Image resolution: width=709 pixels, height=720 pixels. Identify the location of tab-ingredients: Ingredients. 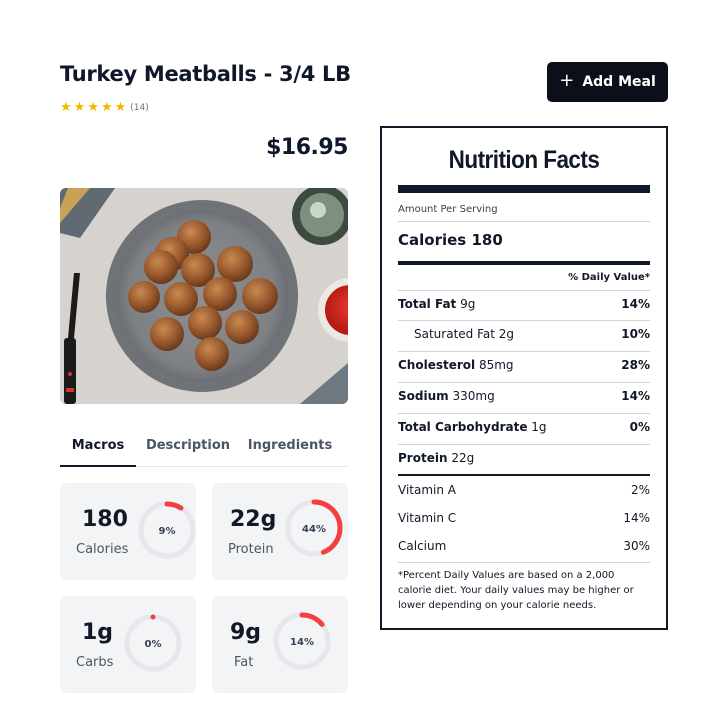
(290, 447).